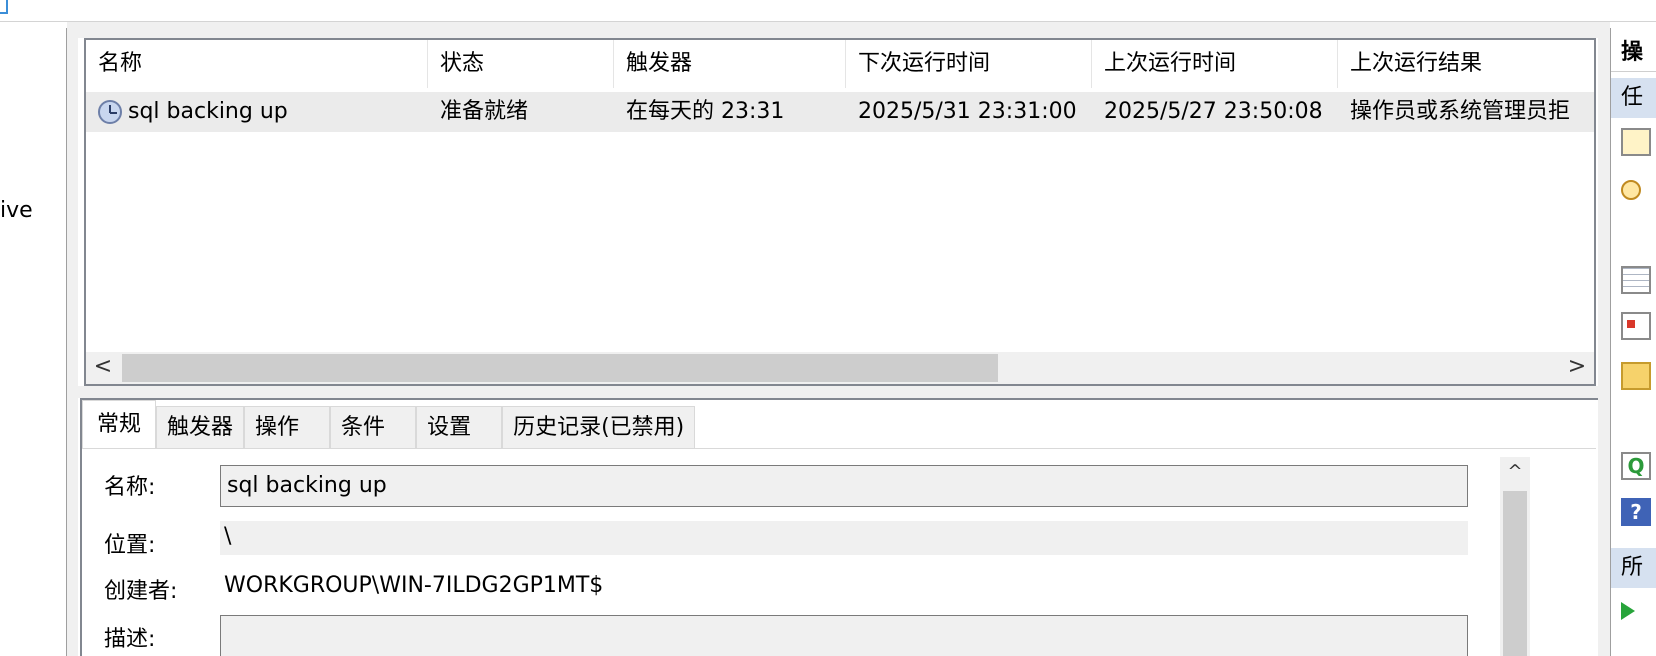 The image size is (1656, 656). Describe the element at coordinates (72, 339) in the screenshot. I see `left-splitter` at that location.